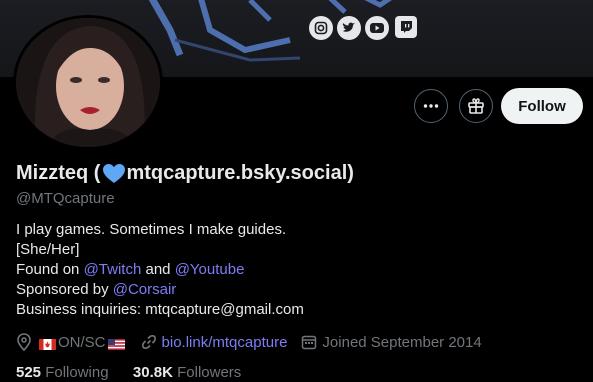  What do you see at coordinates (64, 289) in the screenshot?
I see `sponsored-by-text: Sponsored by` at bounding box center [64, 289].